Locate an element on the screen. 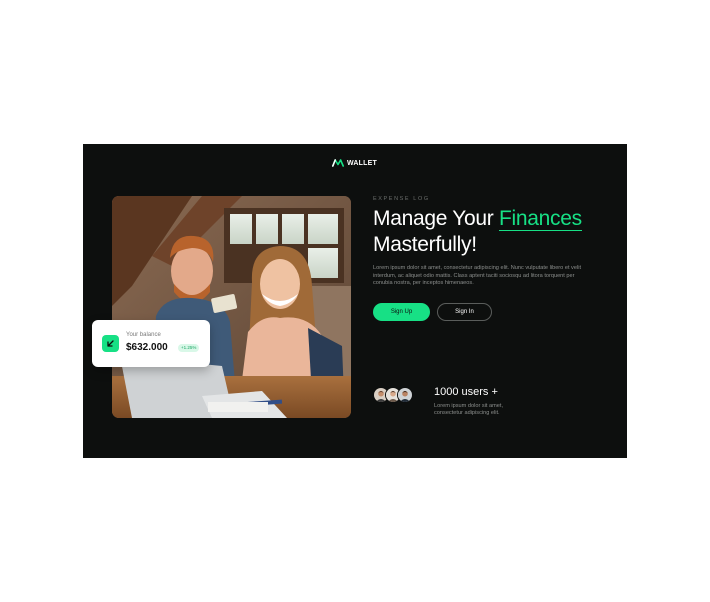 The width and height of the screenshot is (710, 602). headline-part-1: Manage Your is located at coordinates (436, 218).